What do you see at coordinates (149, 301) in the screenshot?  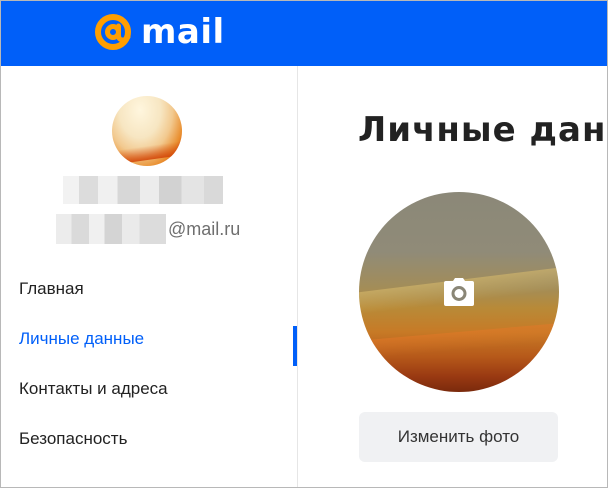 I see `sidebar-item-home: Главная` at bounding box center [149, 301].